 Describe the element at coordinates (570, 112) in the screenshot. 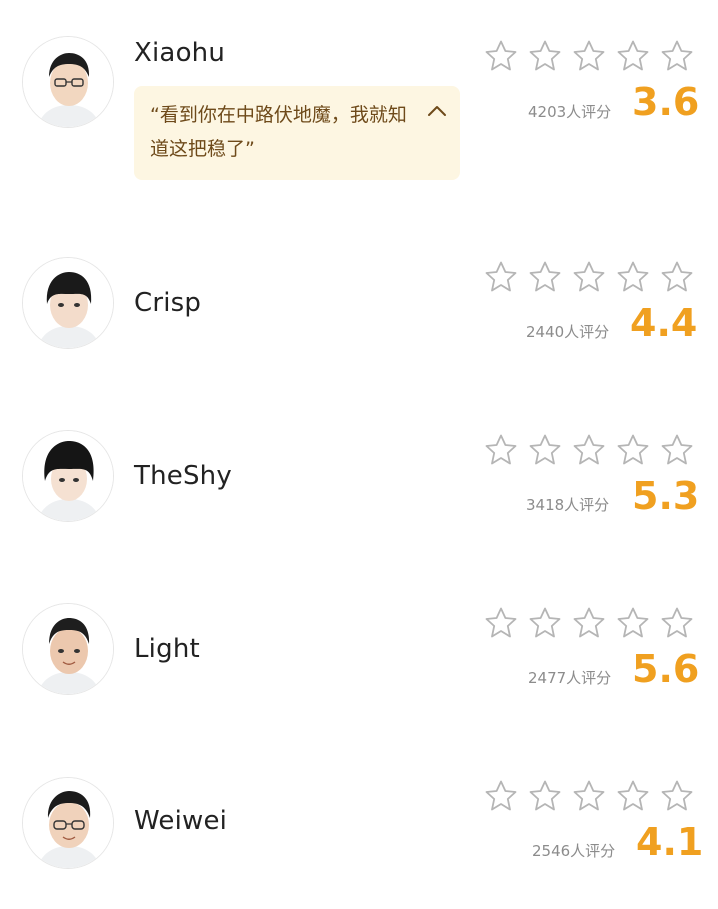

I see `rating-count: 4203人评分` at that location.